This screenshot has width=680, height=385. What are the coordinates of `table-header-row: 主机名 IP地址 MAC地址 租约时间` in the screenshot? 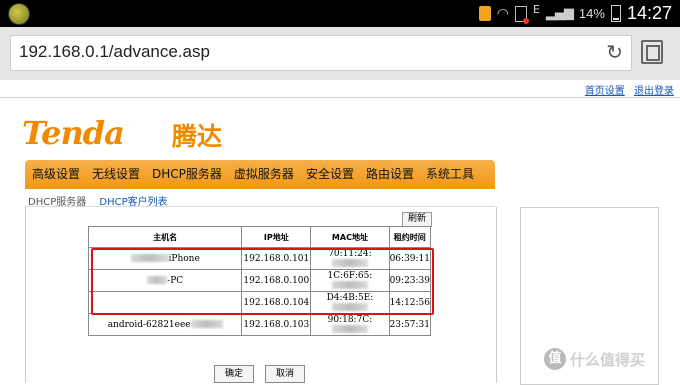 It's located at (259, 237).